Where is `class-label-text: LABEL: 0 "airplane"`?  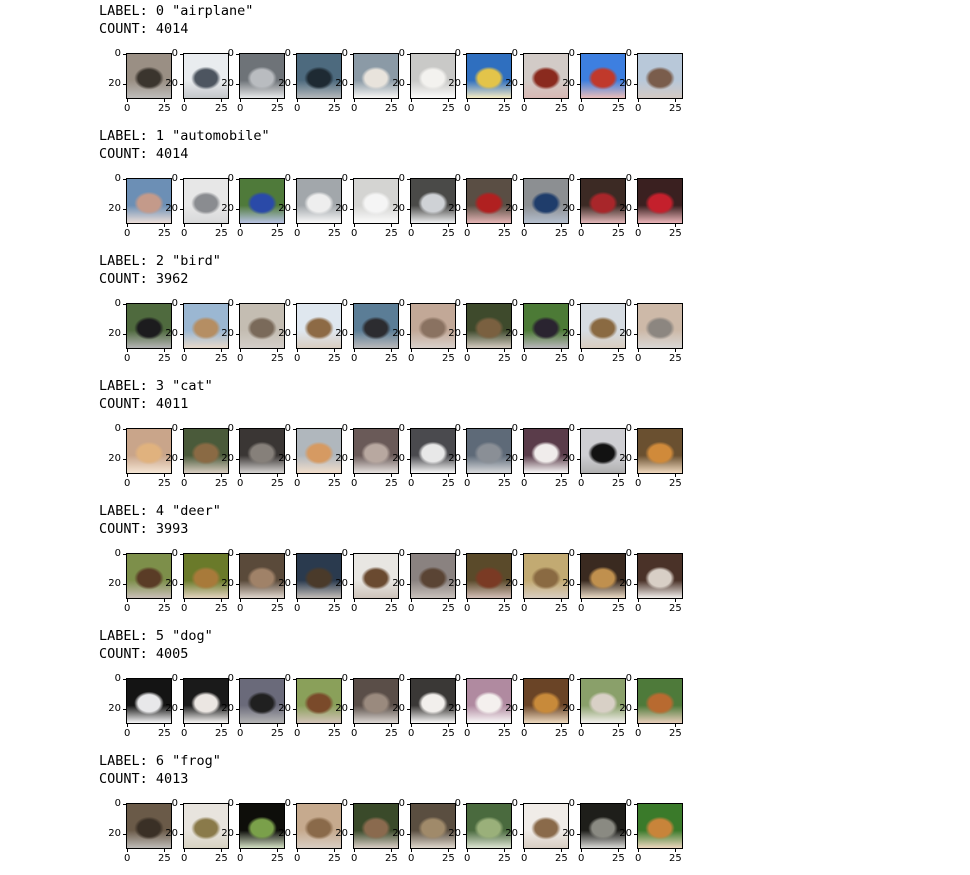
class-label-text: LABEL: 0 "airplane" is located at coordinates (176, 11).